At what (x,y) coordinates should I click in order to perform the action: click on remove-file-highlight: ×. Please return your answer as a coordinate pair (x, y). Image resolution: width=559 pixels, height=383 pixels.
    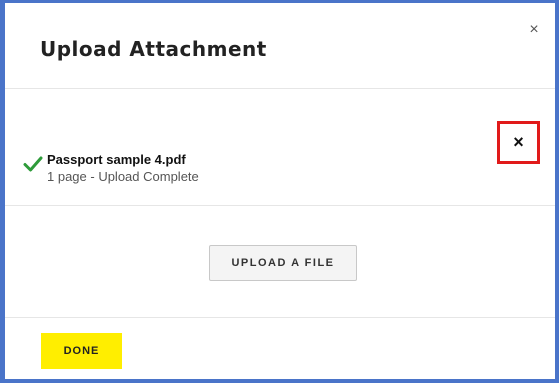
    Looking at the image, I should click on (518, 142).